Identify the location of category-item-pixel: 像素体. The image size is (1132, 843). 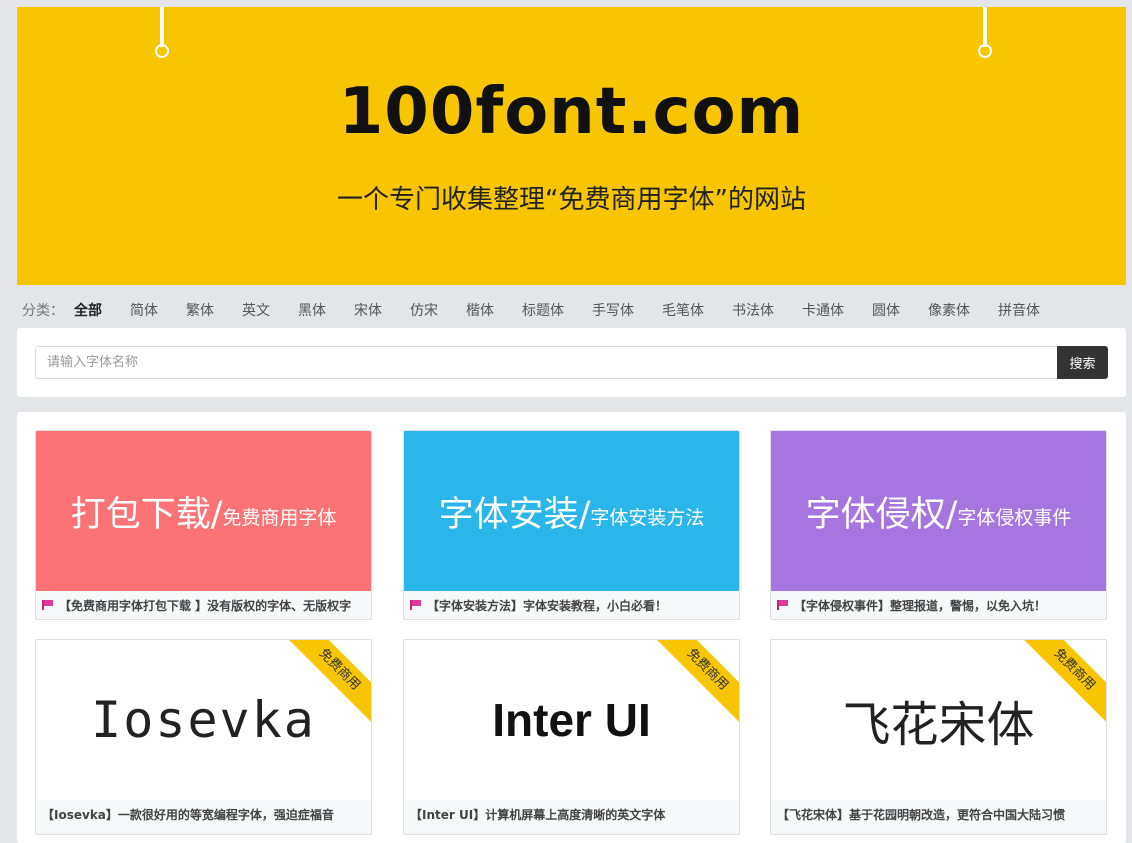
(949, 310).